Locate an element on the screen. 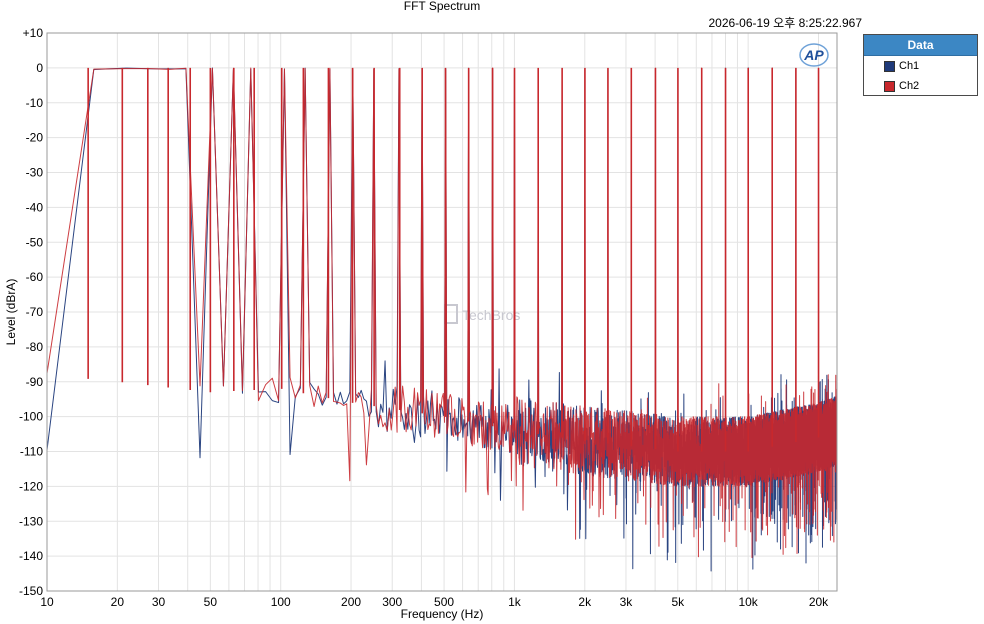 The image size is (984, 624). y-tick-label: 0 is located at coordinates (39, 68).